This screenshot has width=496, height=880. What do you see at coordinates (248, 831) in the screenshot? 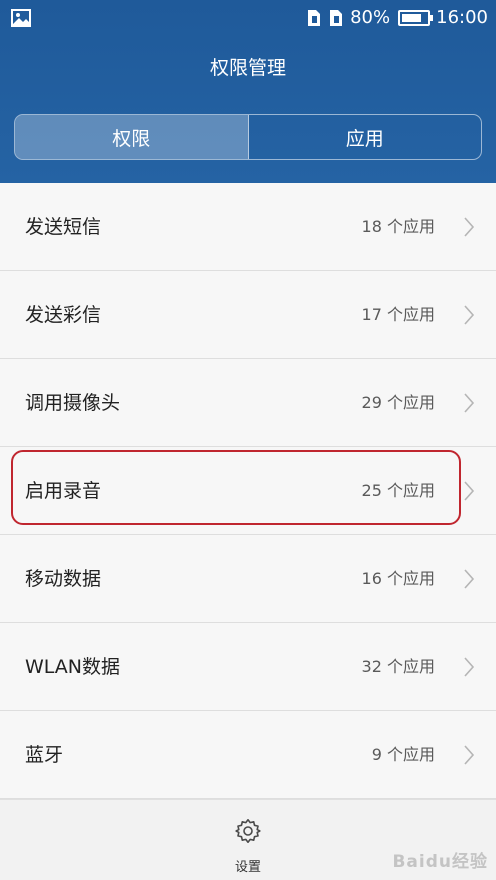
I see `gear-icon` at bounding box center [248, 831].